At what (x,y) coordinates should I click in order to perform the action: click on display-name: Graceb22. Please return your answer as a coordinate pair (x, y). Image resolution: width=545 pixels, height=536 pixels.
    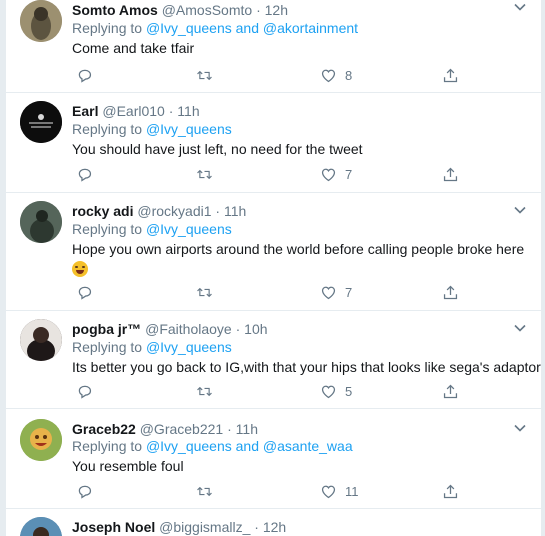
    Looking at the image, I should click on (104, 429).